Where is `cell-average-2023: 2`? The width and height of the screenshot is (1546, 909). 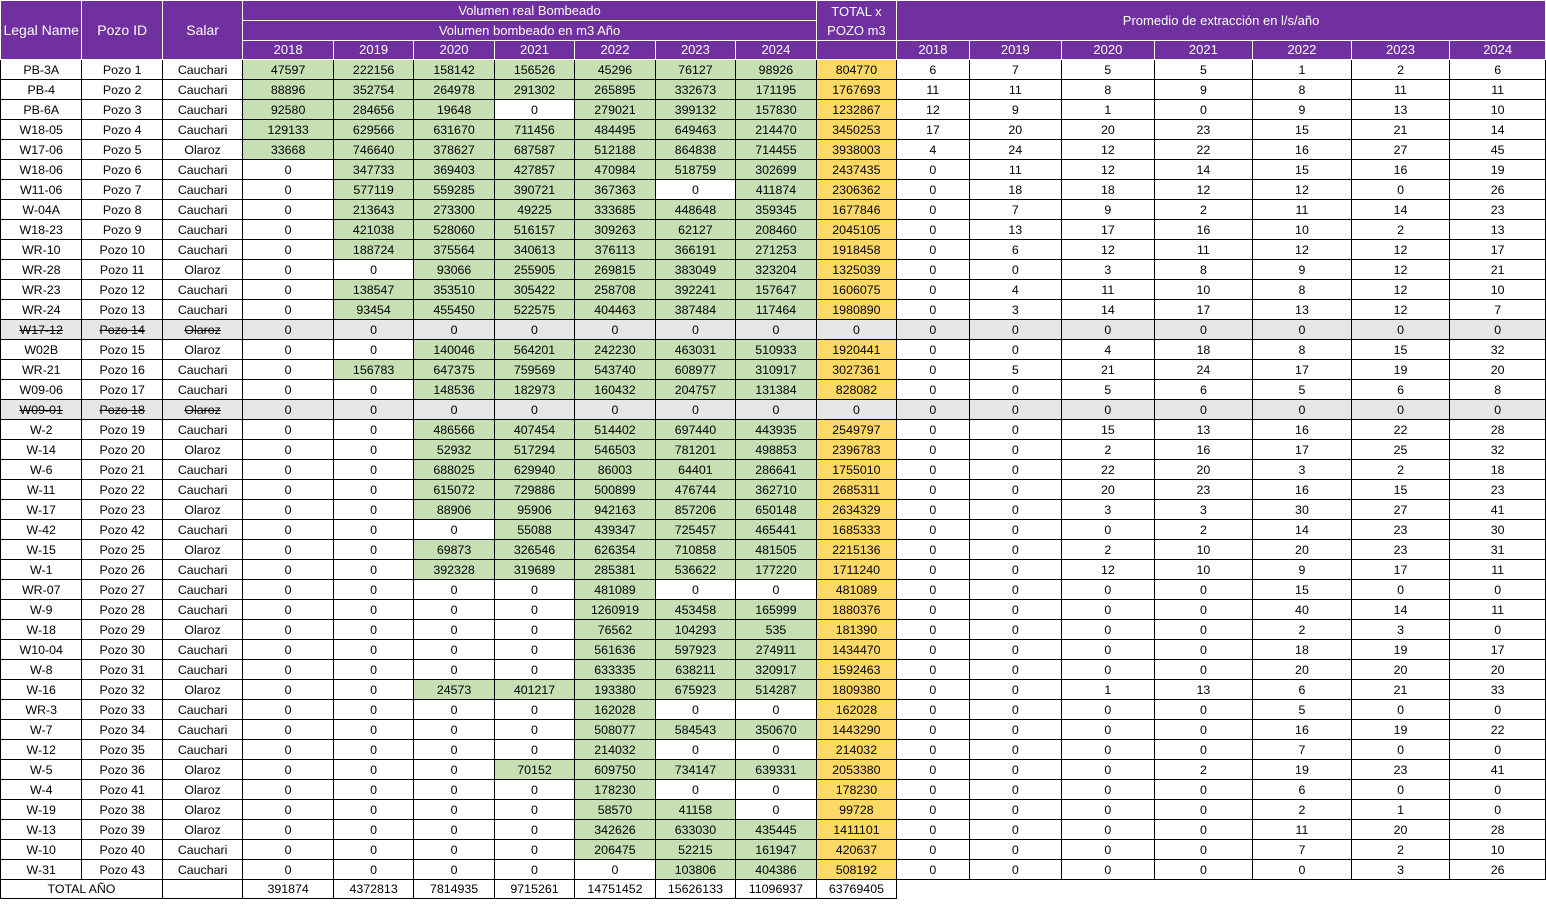 cell-average-2023: 2 is located at coordinates (1400, 69).